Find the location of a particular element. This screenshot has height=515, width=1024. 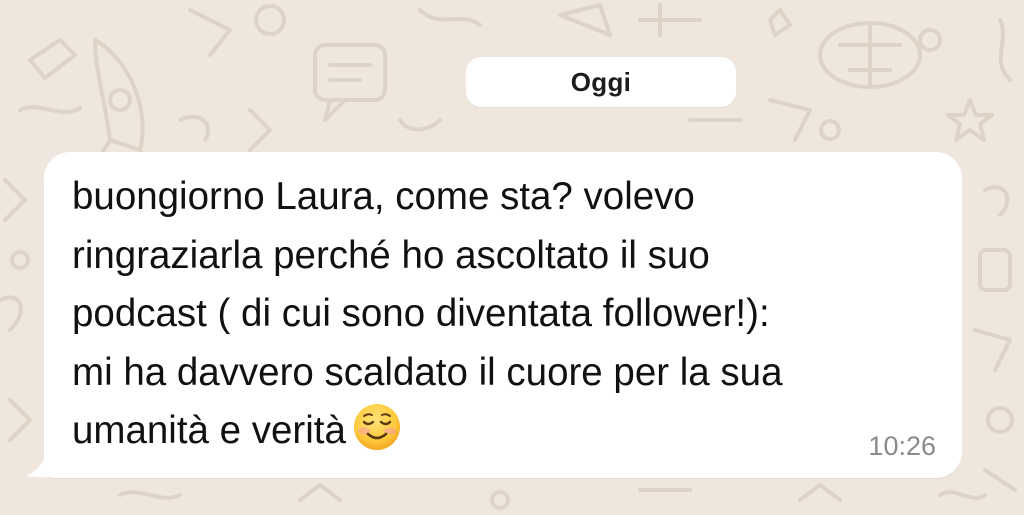

smiling-face-icon is located at coordinates (376, 427).